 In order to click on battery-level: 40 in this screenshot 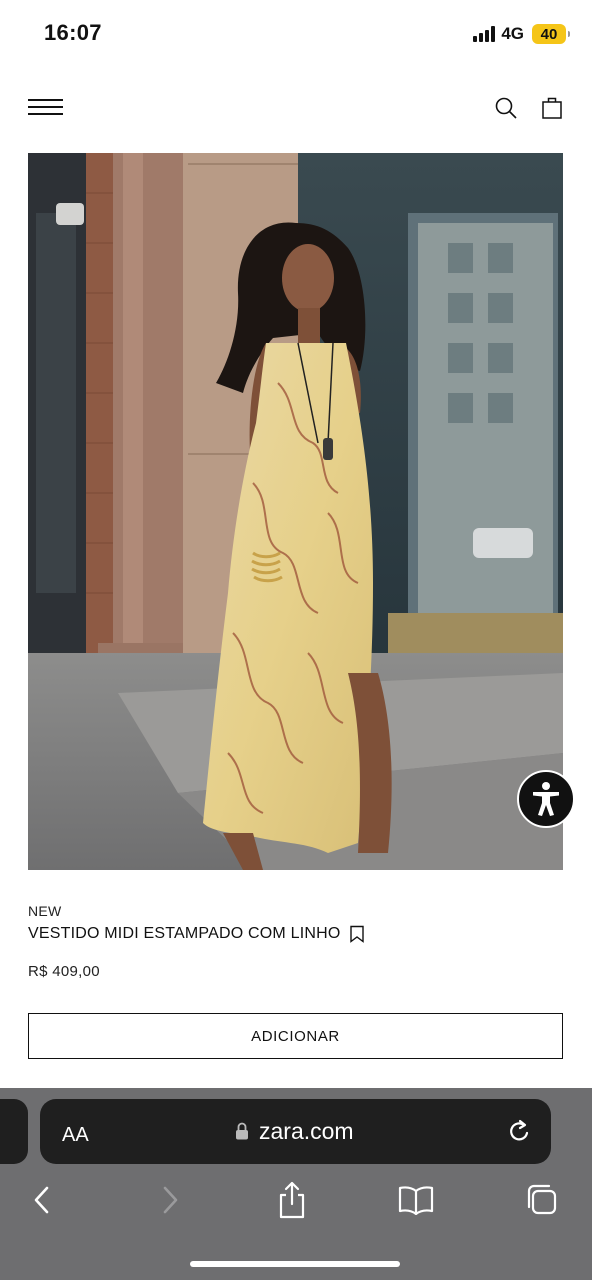, I will do `click(549, 34)`.